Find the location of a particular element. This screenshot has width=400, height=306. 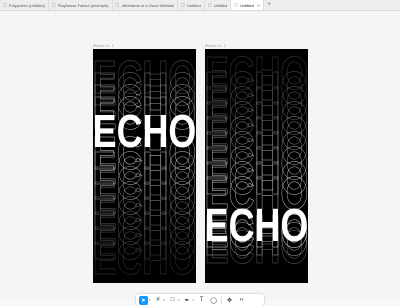

tab-untitled-1: ▢ Untitled is located at coordinates (191, 5).